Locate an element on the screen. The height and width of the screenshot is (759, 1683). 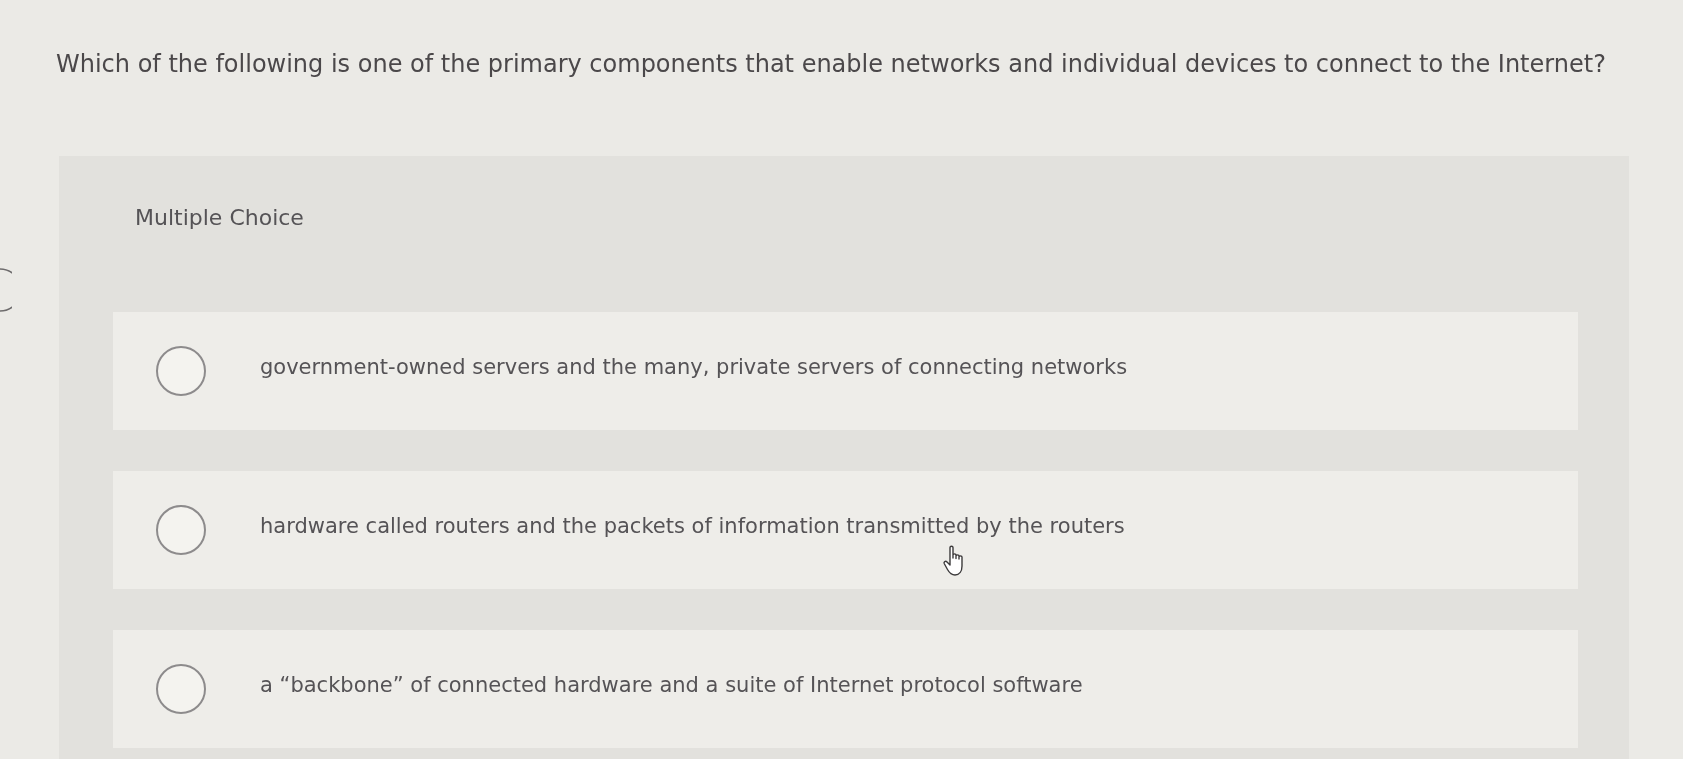
answer-option: a “backbone” of connected hardware and a suite of Internet protocol software is located at coordinates (845, 689).